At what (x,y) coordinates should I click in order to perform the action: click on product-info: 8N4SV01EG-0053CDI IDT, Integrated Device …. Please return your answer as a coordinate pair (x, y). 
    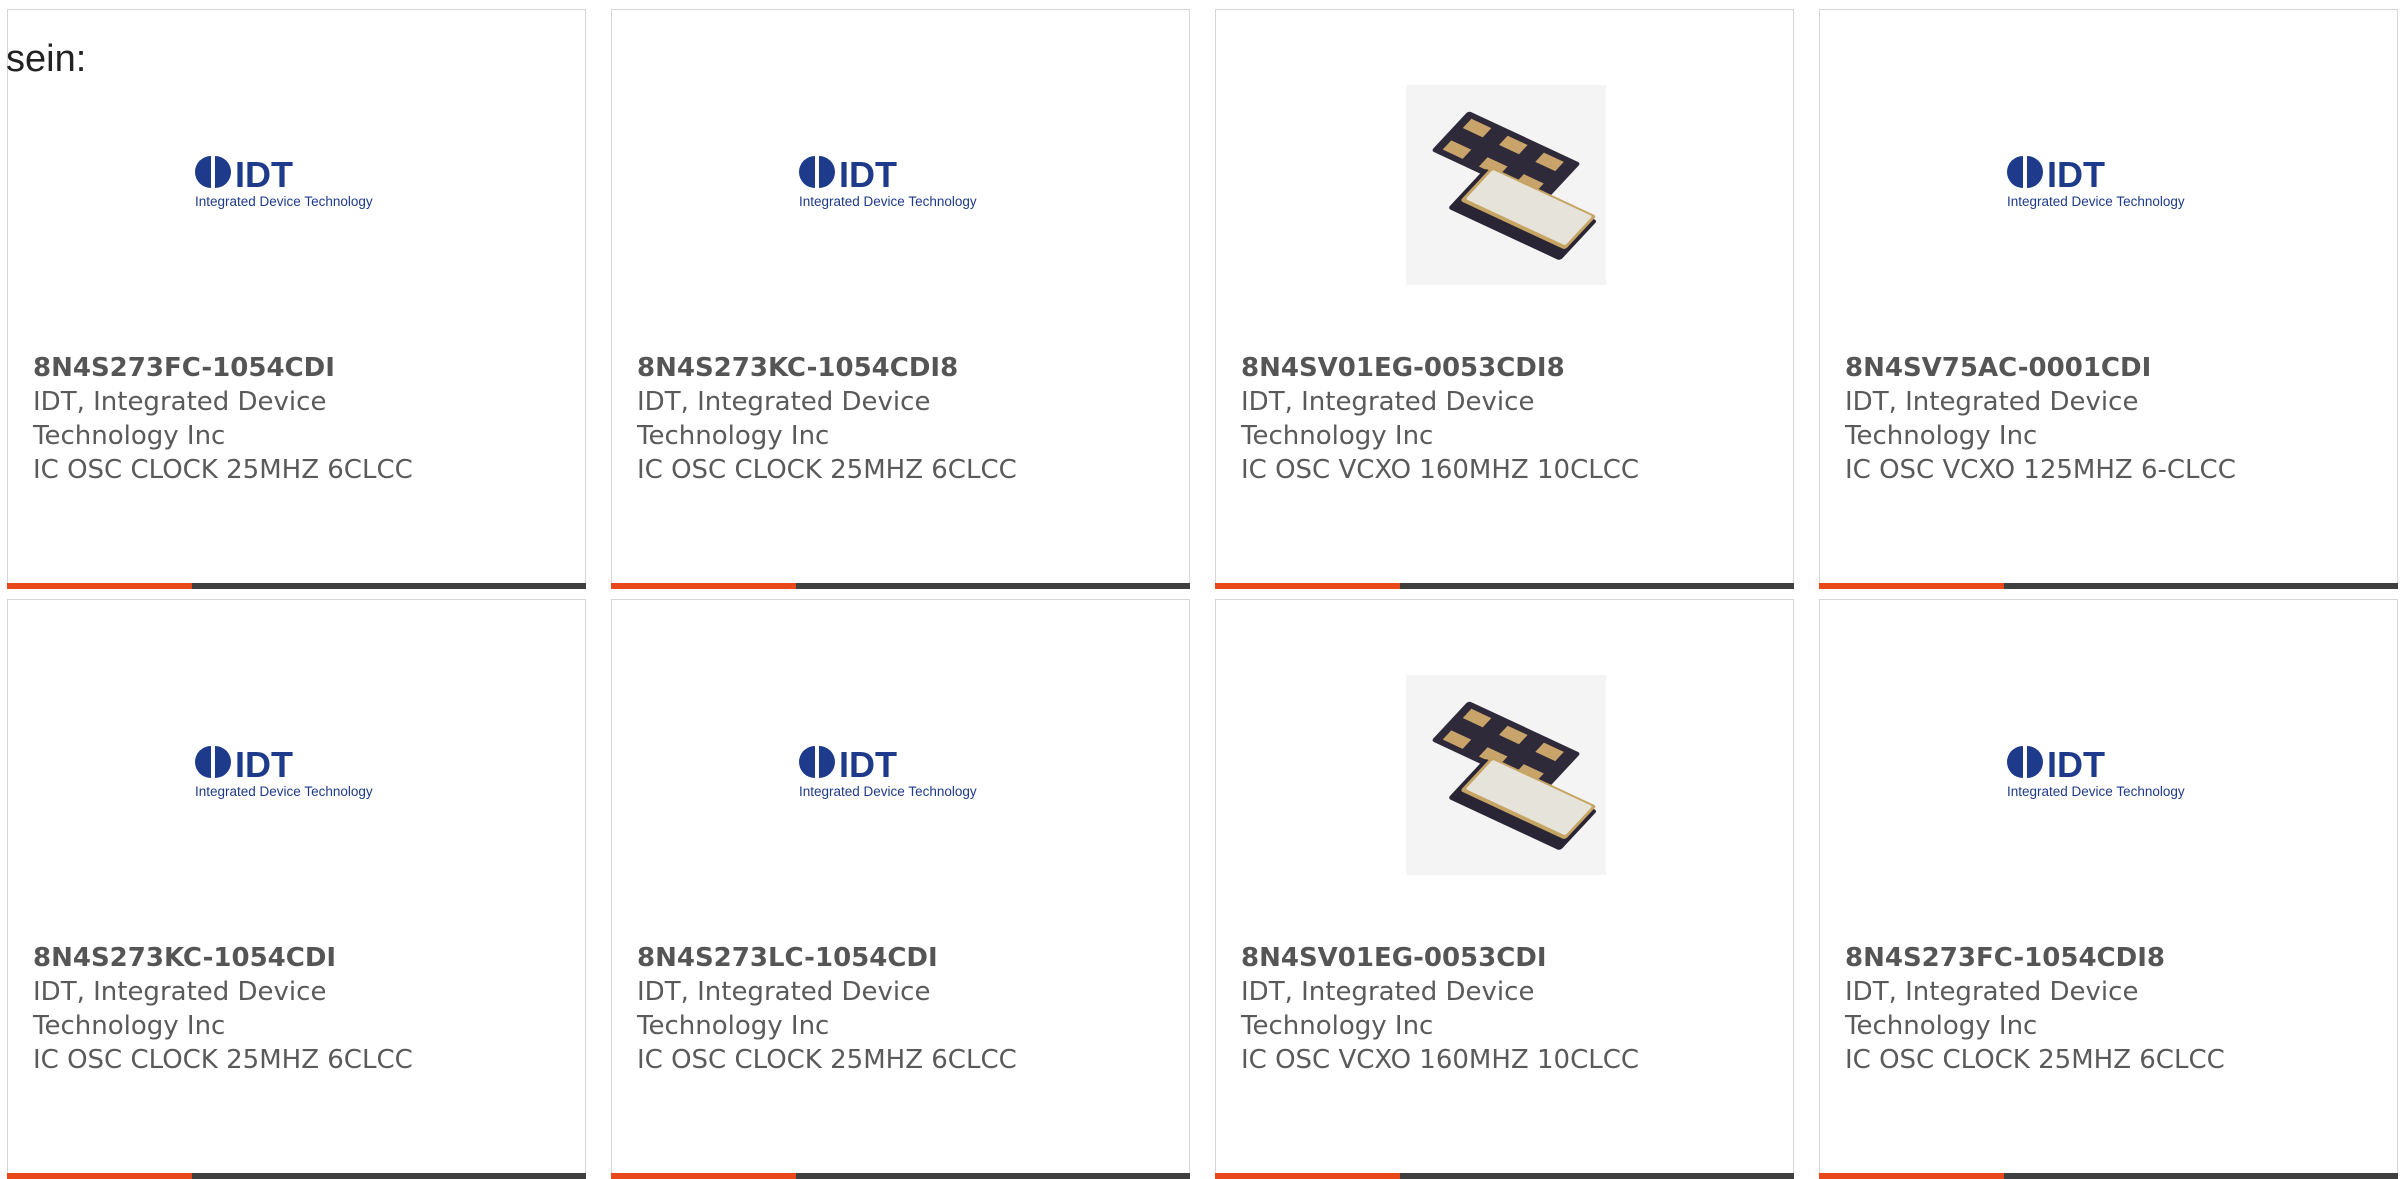
    Looking at the image, I should click on (1461, 1009).